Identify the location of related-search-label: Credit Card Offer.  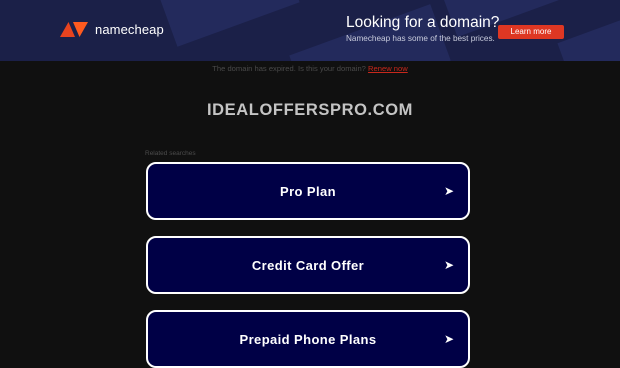
(308, 265).